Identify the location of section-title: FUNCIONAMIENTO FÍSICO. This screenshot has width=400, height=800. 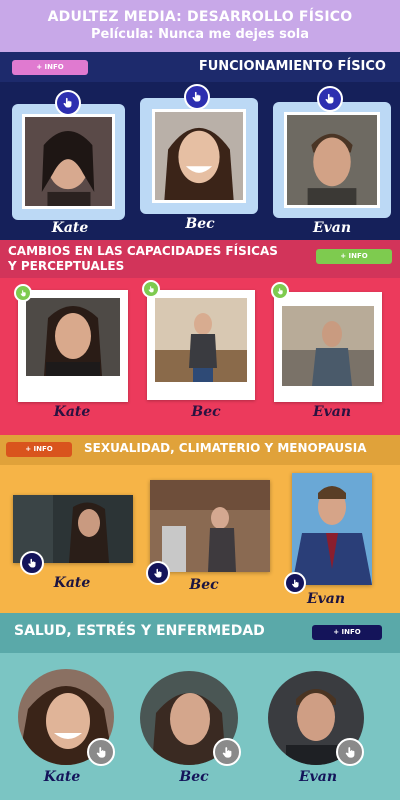
(292, 66).